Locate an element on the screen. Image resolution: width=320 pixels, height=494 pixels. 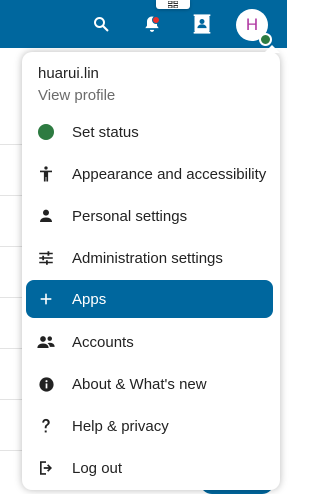
menu-item-accounts: Accounts is located at coordinates (149, 342).